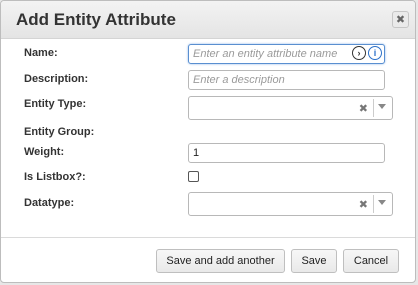 The image size is (418, 285). I want to click on save-and-add-another-button: Save and add another, so click(220, 261).